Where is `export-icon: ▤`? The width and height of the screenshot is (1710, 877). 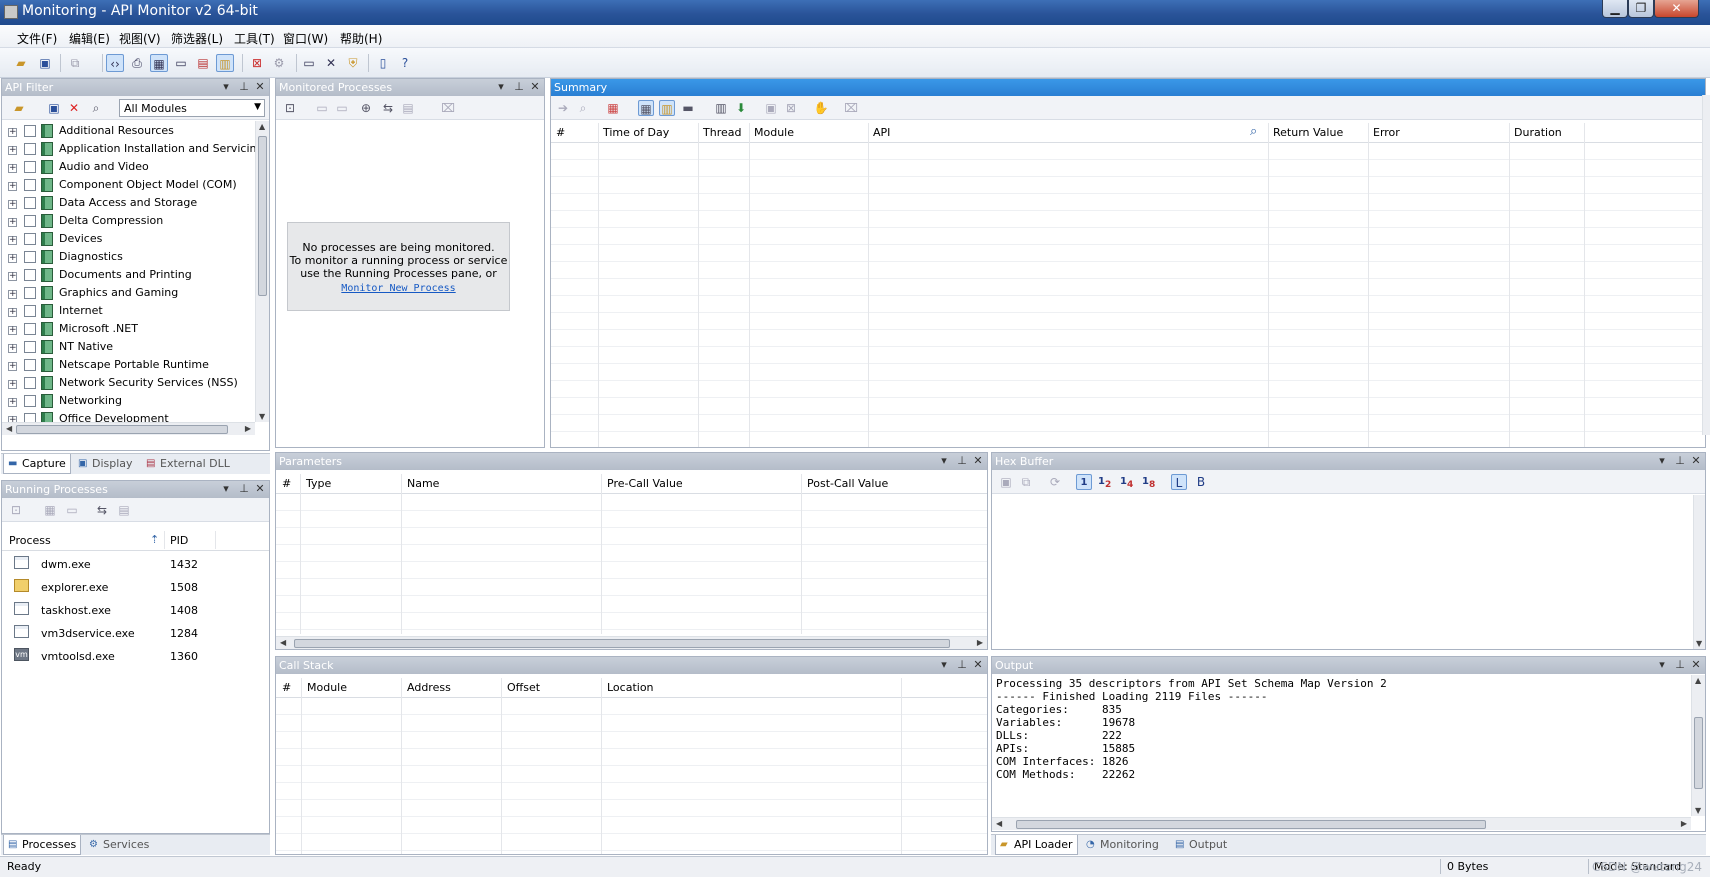 export-icon: ▤ is located at coordinates (408, 108).